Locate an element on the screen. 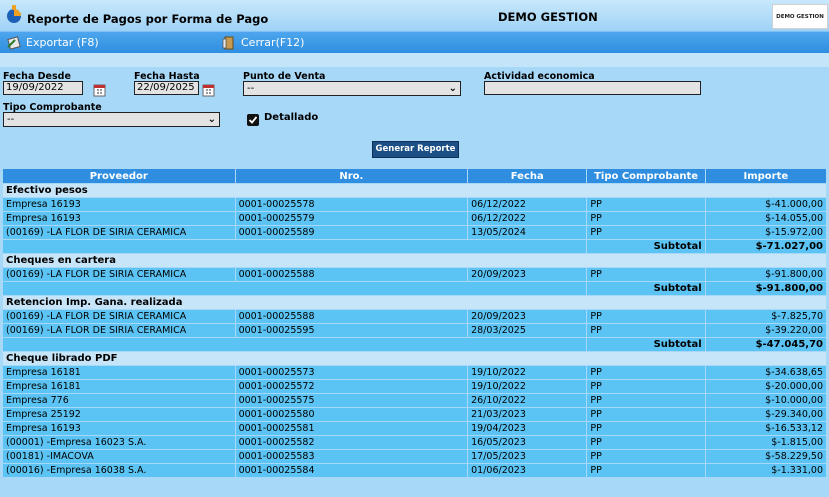  subtotal-spacer is located at coordinates (295, 288).